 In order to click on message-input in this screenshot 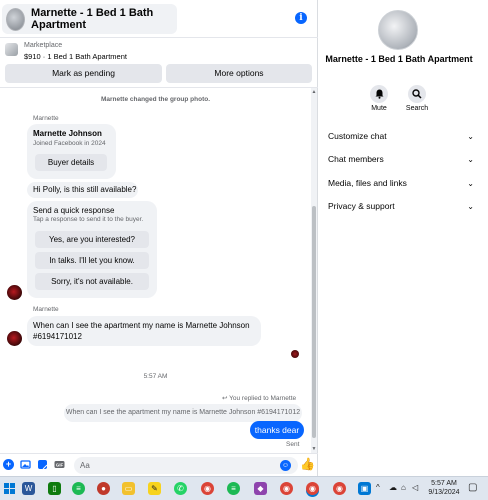, I will do `click(175, 465)`.